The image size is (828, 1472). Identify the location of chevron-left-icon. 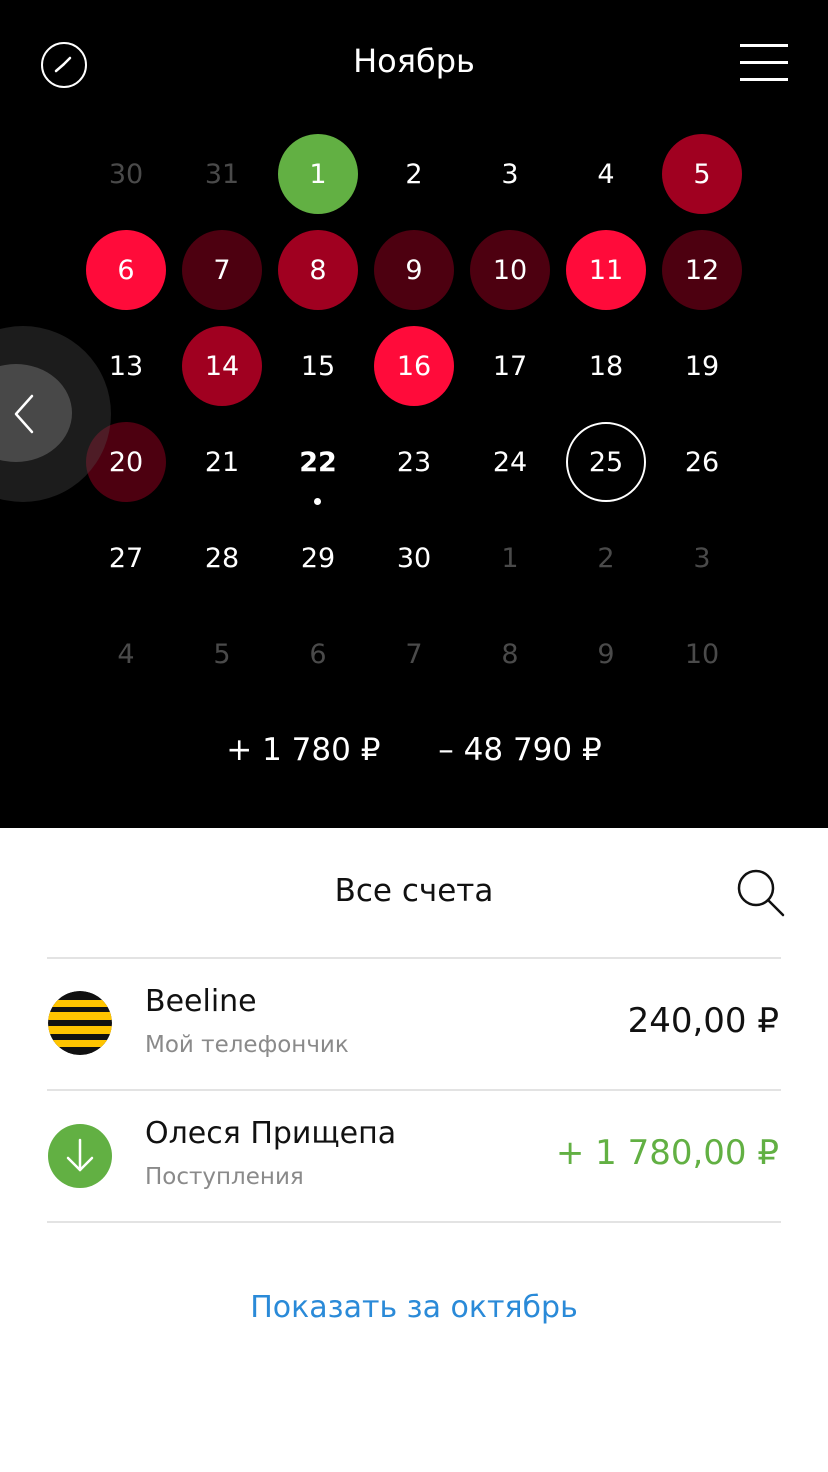
(25, 414).